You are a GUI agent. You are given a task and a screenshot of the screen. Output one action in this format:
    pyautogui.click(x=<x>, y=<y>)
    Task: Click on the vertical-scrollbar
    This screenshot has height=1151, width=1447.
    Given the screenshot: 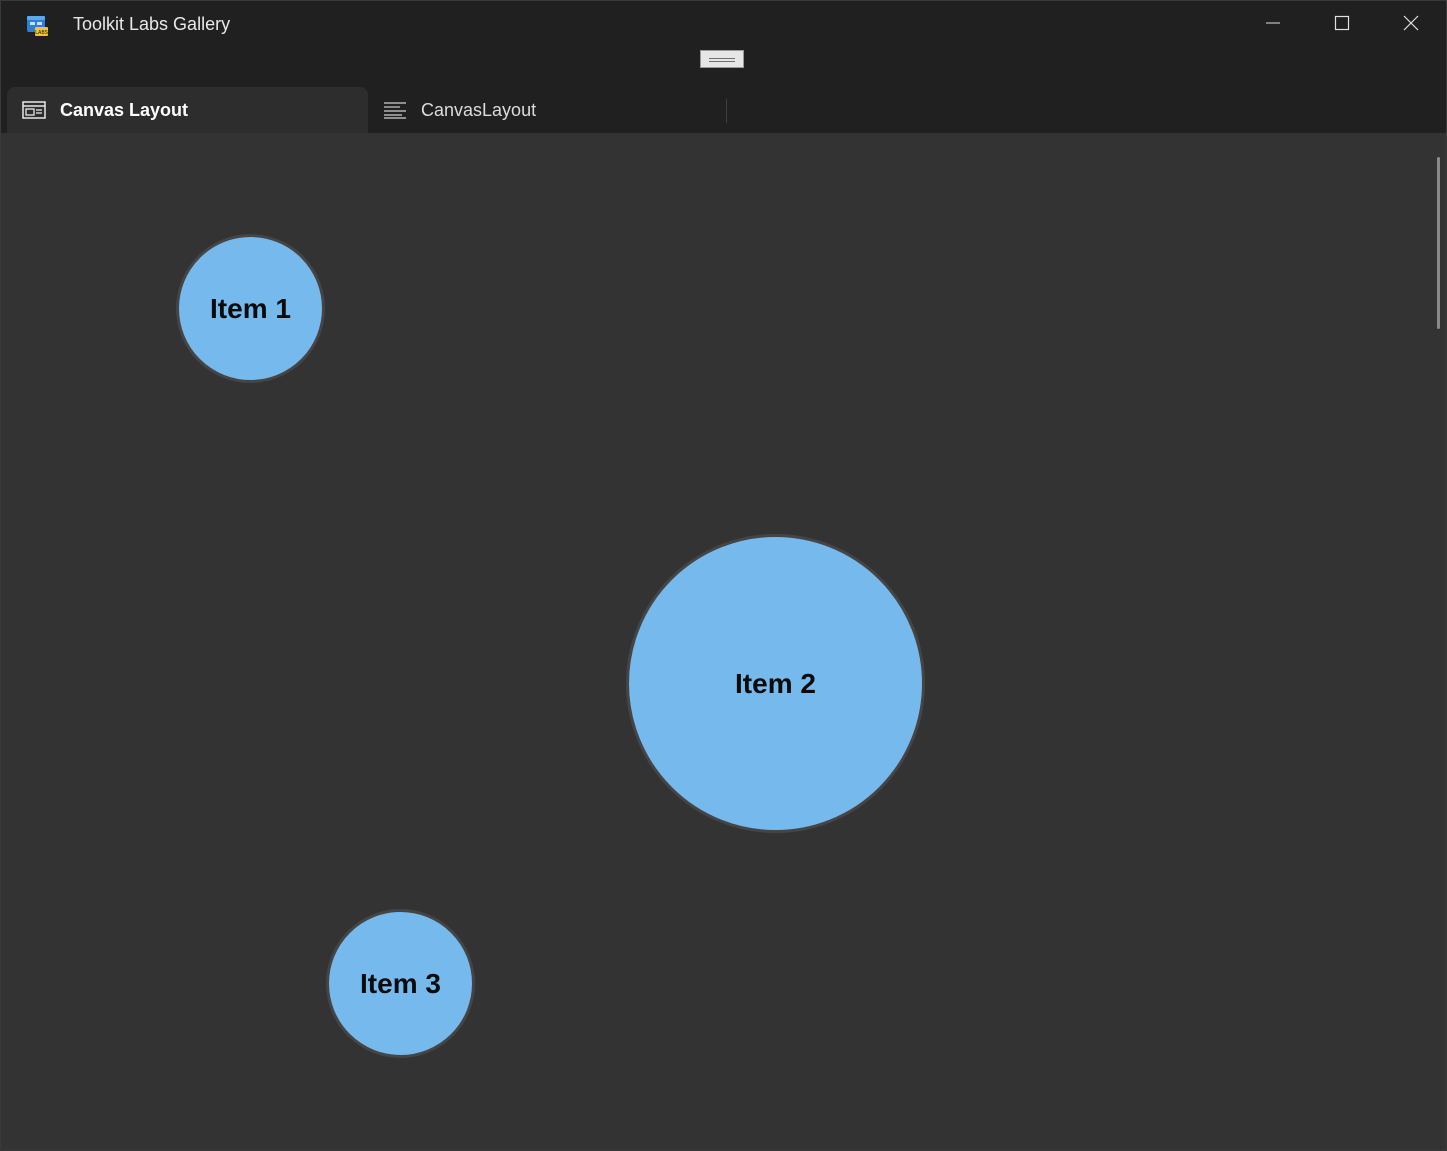 What is the action you would take?
    pyautogui.click(x=1438, y=243)
    